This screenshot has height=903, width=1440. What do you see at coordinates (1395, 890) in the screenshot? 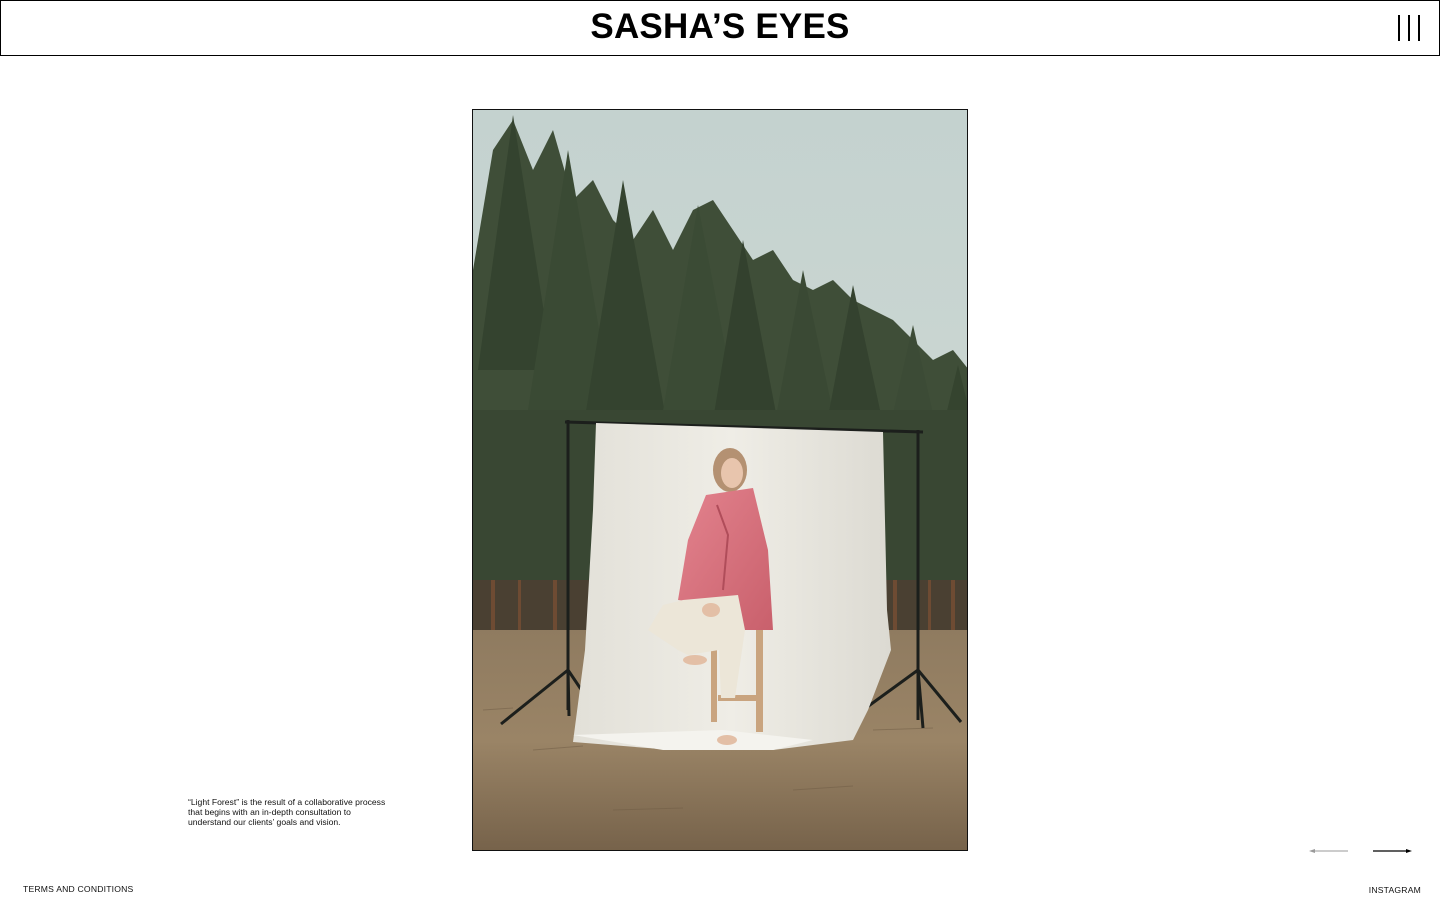
I see `instagram-link: INSTAGRAM` at bounding box center [1395, 890].